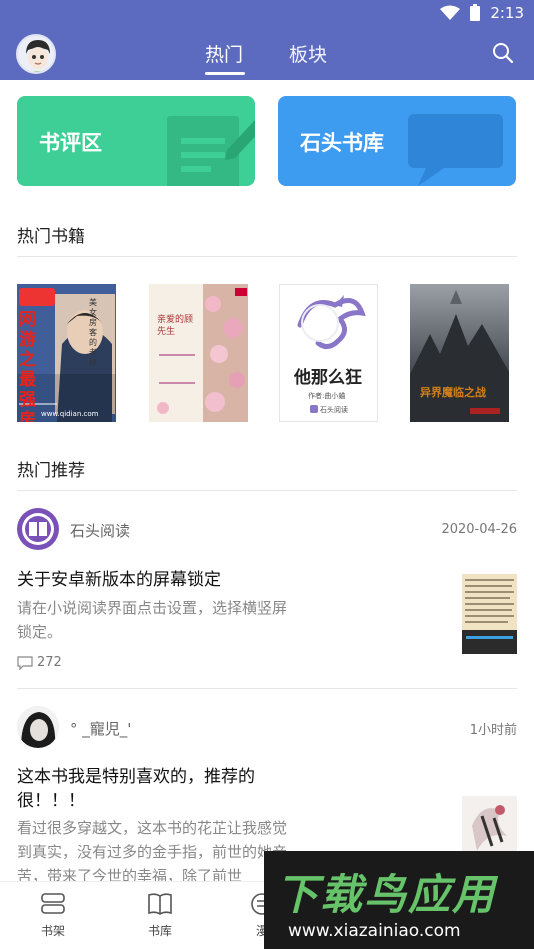  What do you see at coordinates (160, 915) in the screenshot?
I see `nav-library: 书库` at bounding box center [160, 915].